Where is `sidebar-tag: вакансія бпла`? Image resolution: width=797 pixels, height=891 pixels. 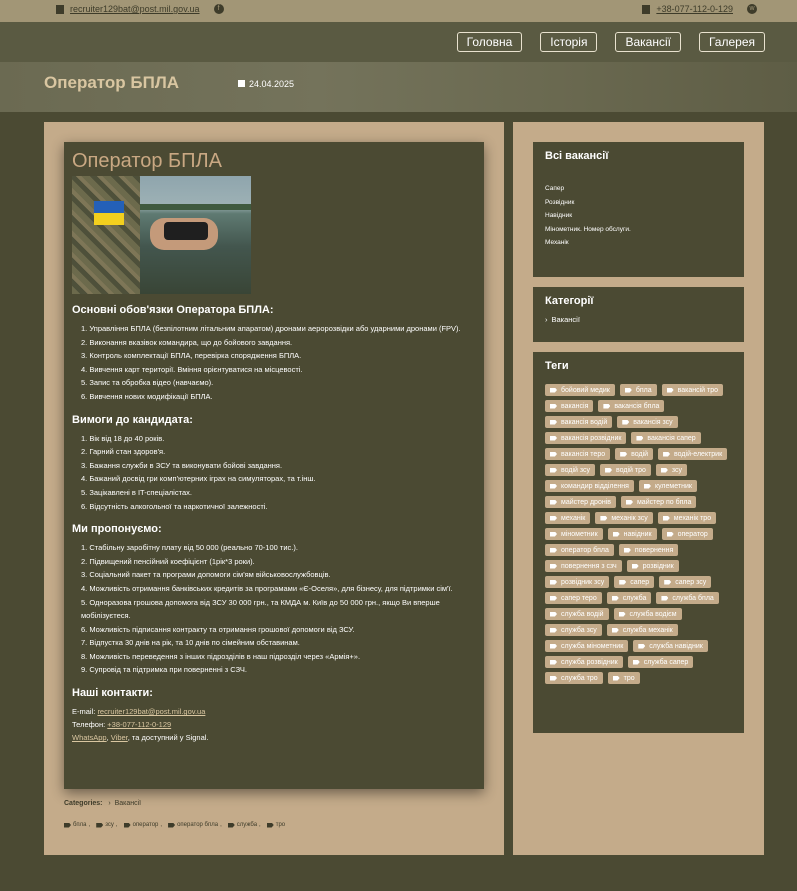
sidebar-tag: вакансія бпла is located at coordinates (631, 406).